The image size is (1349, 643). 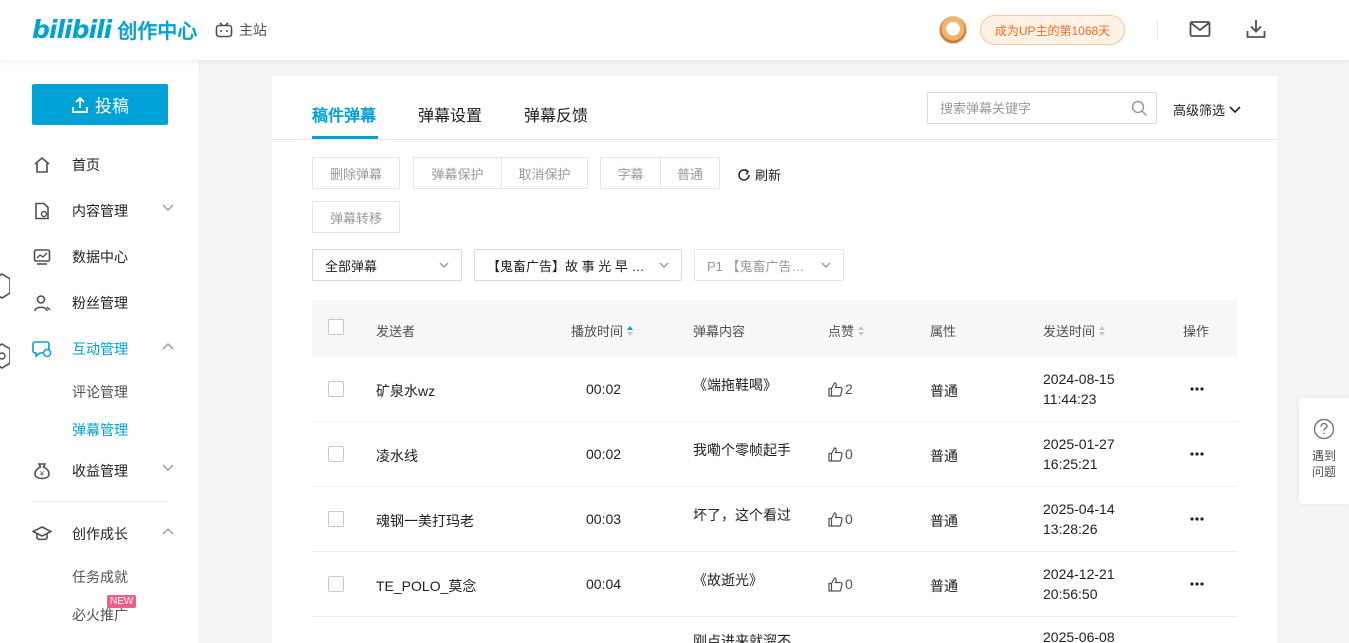 I want to click on upload-button: 投稿, so click(x=100, y=104).